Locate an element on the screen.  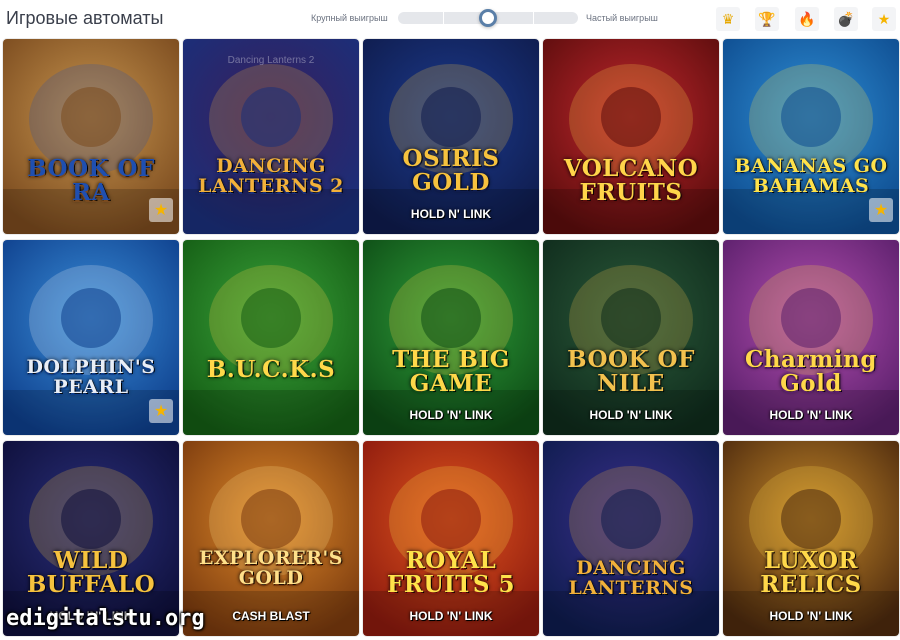
game-tile: BOOK OF NILE HOLD 'N' LINK is located at coordinates (631, 337).